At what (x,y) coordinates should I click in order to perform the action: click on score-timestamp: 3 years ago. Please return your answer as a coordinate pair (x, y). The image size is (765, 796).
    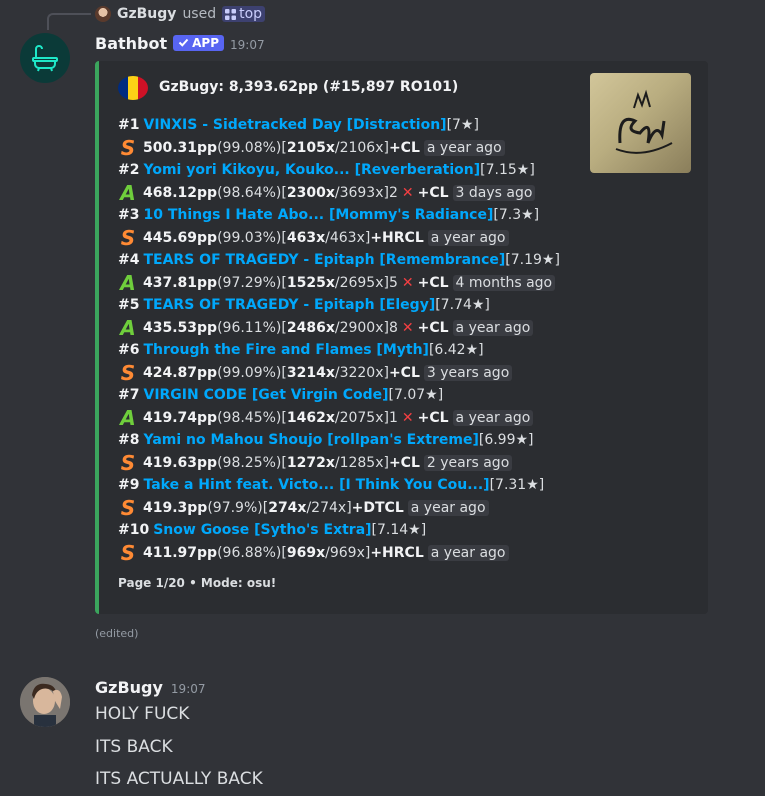
    Looking at the image, I should click on (468, 372).